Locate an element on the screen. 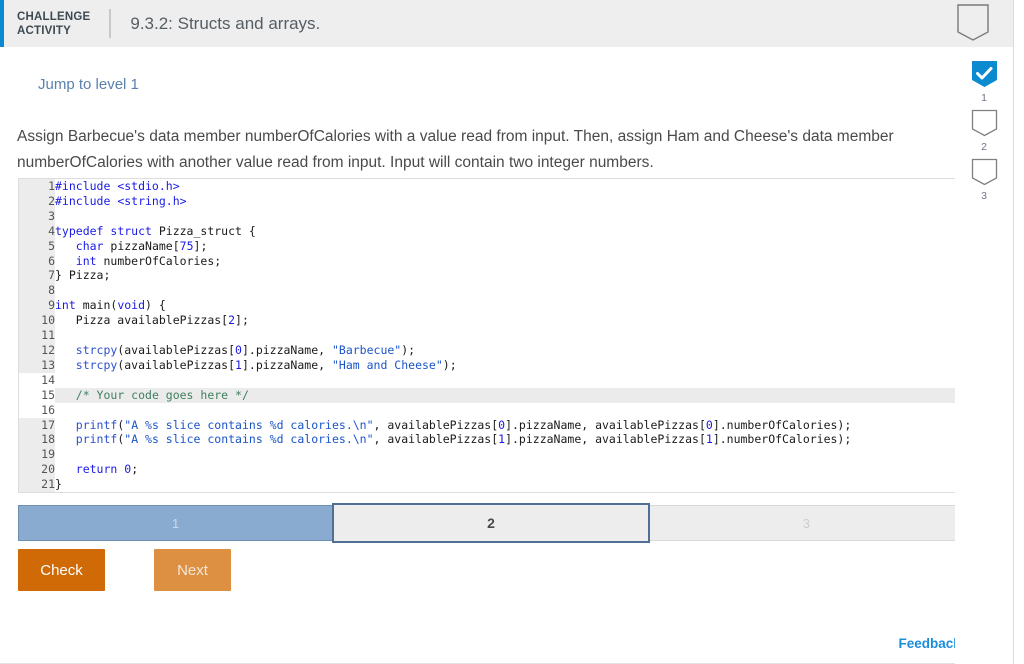 This screenshot has width=1024, height=664. code-line: 7} Pizza; is located at coordinates (491, 276).